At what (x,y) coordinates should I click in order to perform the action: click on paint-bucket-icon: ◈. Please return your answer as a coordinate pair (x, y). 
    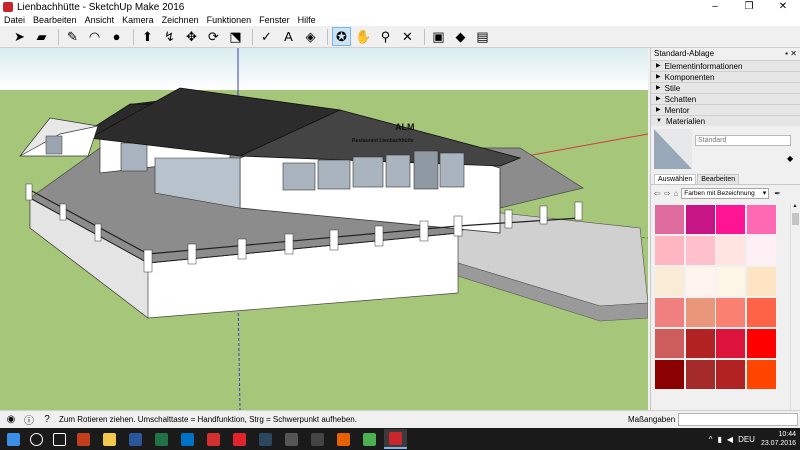
    Looking at the image, I should click on (310, 36).